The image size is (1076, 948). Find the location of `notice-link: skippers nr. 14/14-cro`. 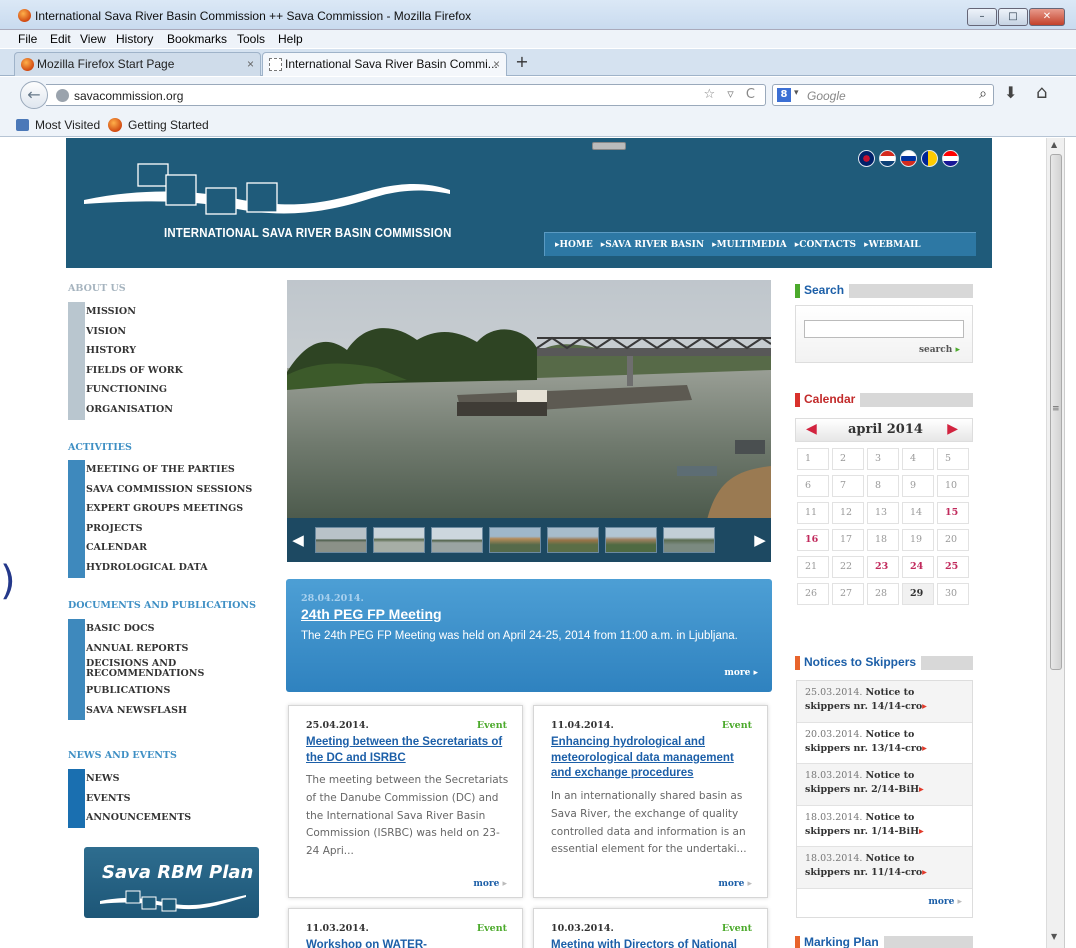

notice-link: skippers nr. 14/14-cro is located at coordinates (863, 706).